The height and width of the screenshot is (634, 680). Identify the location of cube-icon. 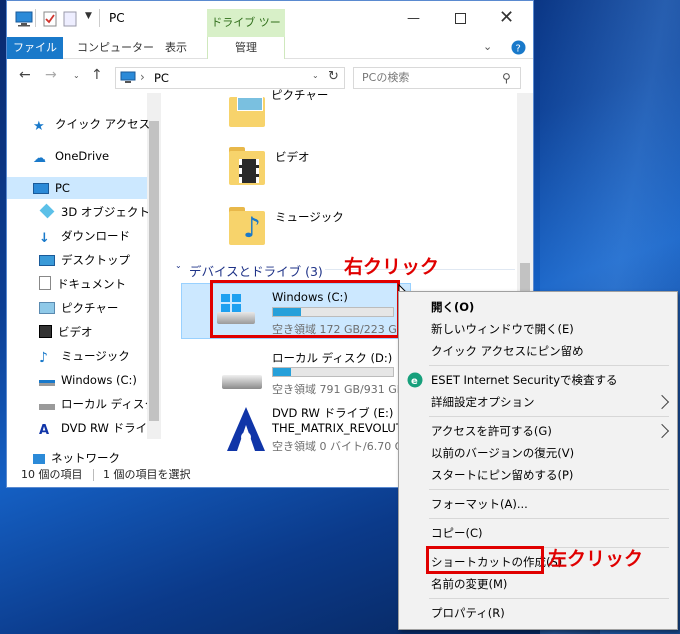
(47, 211).